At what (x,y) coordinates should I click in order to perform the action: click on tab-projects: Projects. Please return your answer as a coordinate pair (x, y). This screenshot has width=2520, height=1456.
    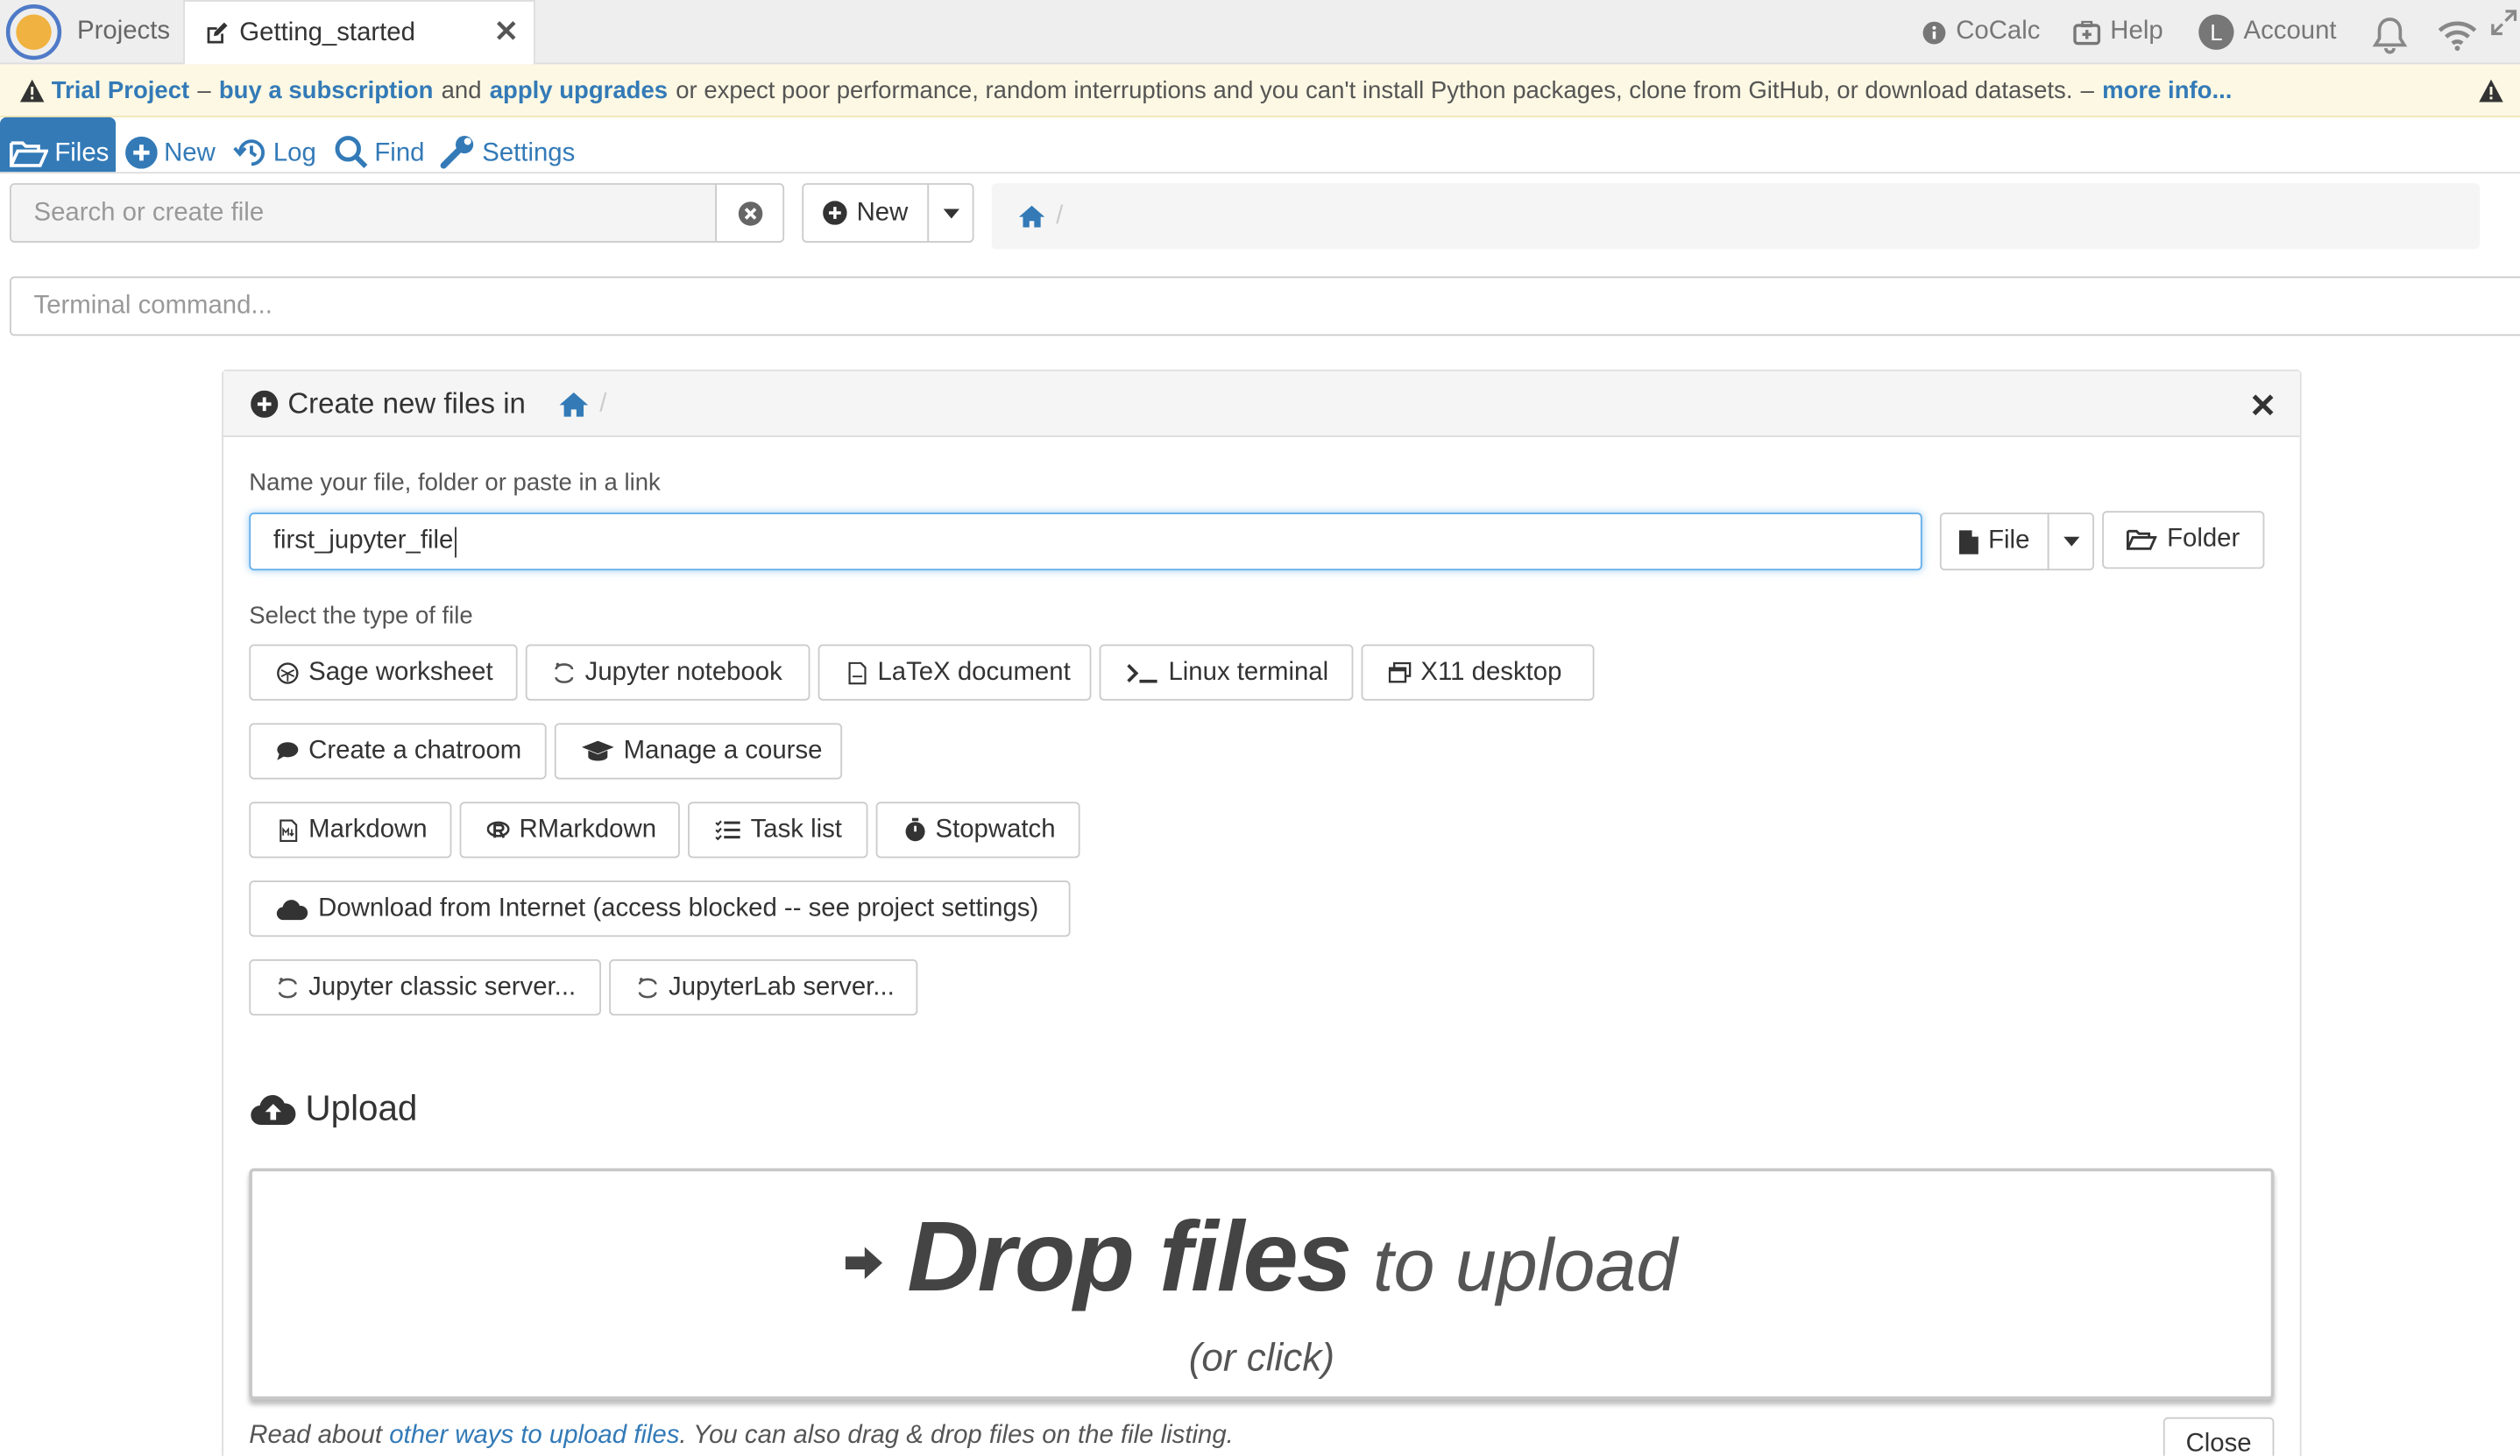
    Looking at the image, I should click on (124, 32).